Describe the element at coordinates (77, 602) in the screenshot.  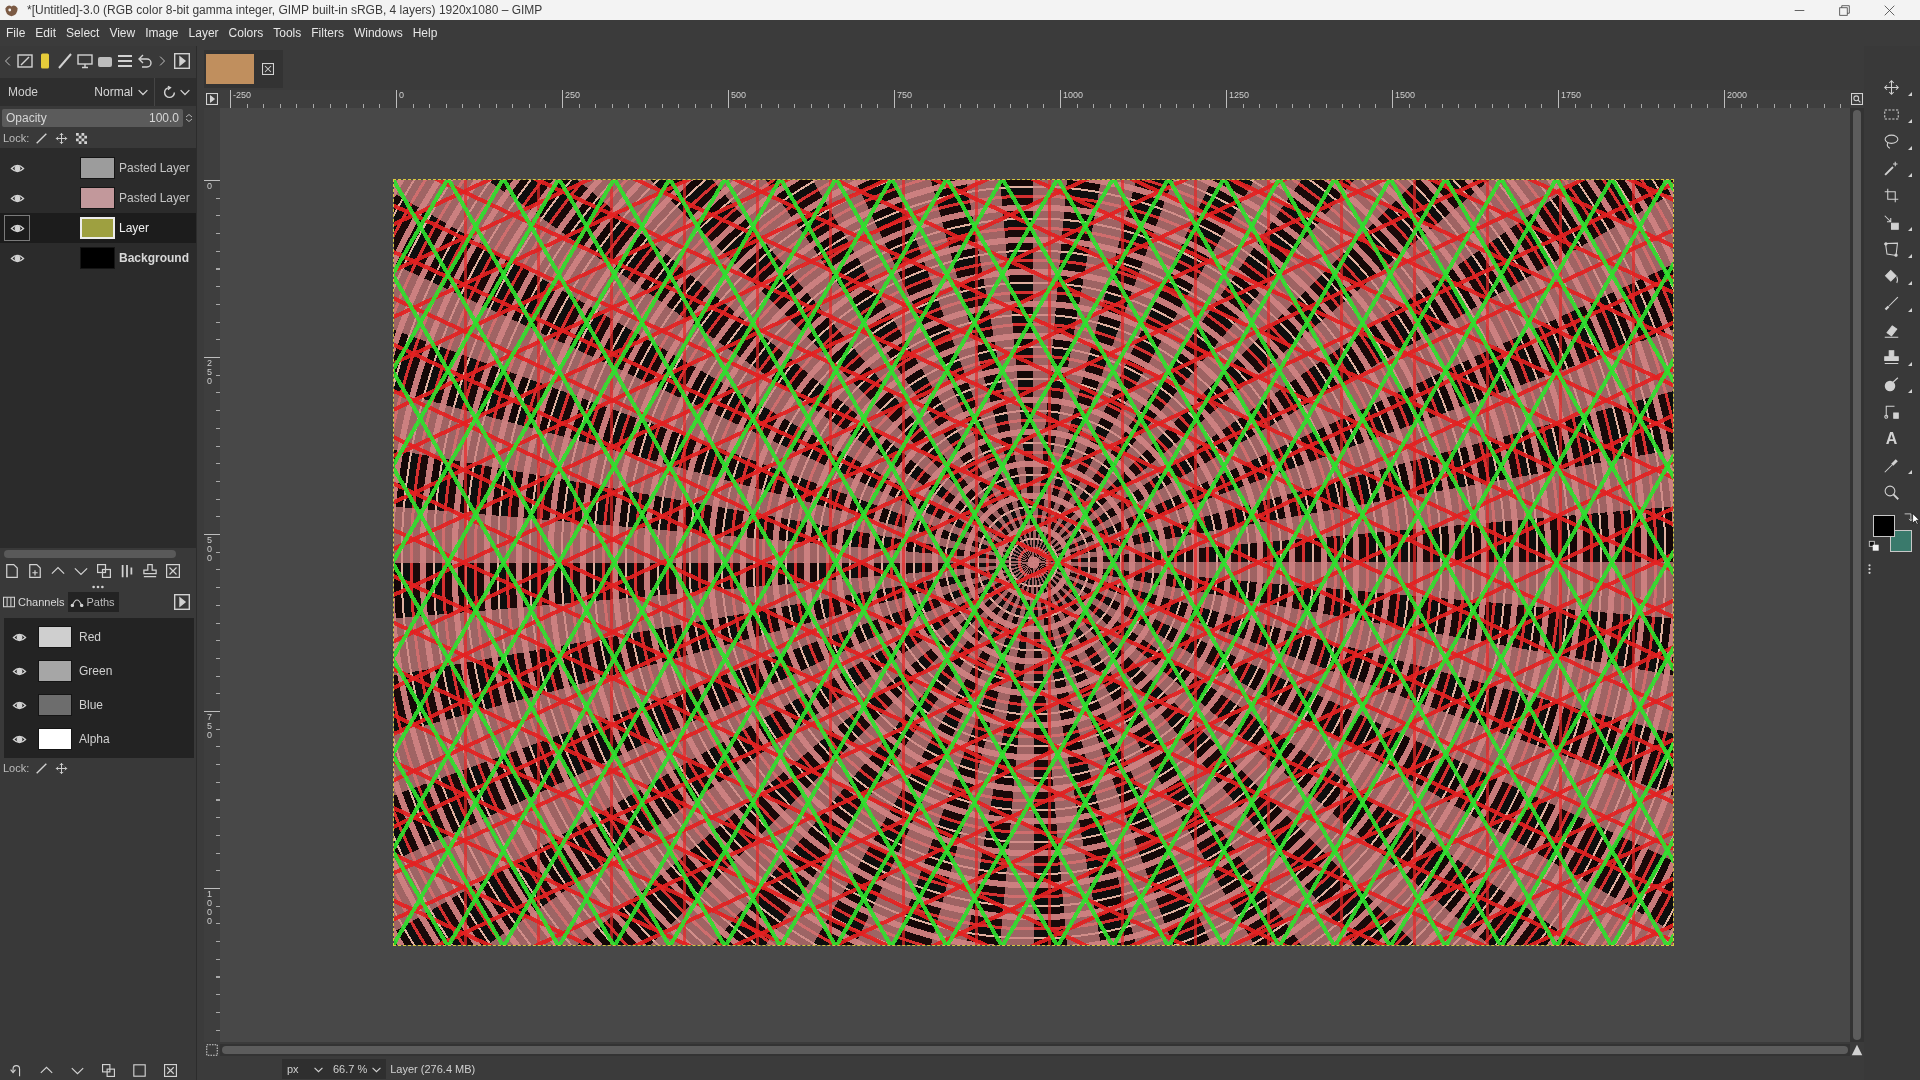
I see `curve-icon` at that location.